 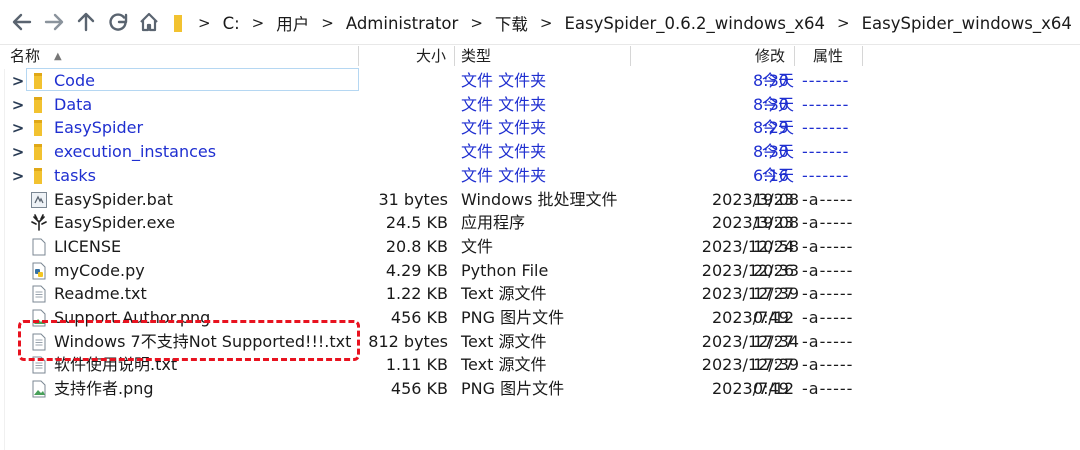 What do you see at coordinates (694, 23) in the screenshot?
I see `breadcrumb-item-package: EasySpider_0.6.2_windows_x64` at bounding box center [694, 23].